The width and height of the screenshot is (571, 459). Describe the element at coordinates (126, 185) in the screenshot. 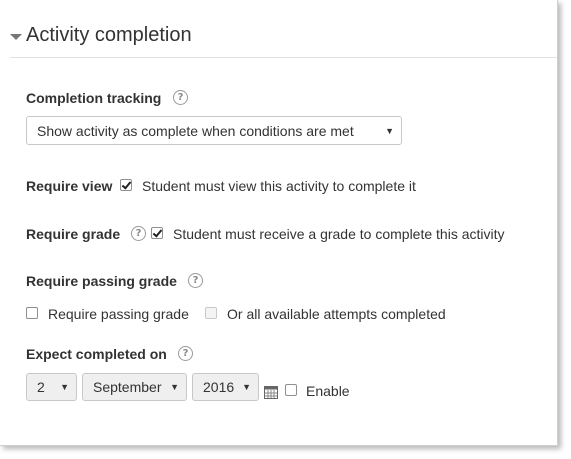

I see `require-view-checkbox` at that location.